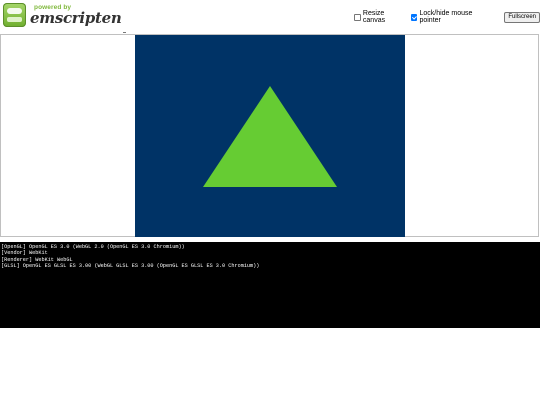  What do you see at coordinates (357, 17) in the screenshot?
I see `resize-canvas-checkbox` at bounding box center [357, 17].